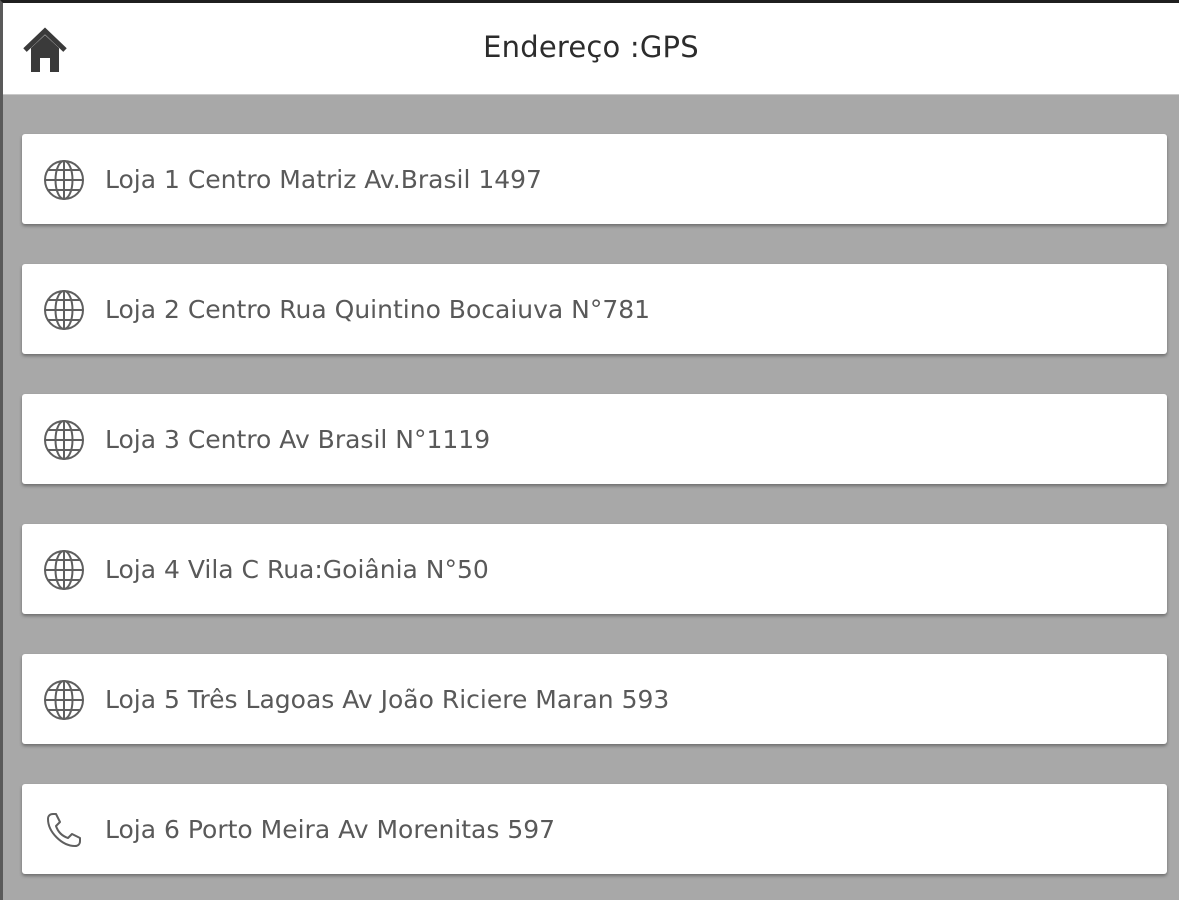 The width and height of the screenshot is (1179, 900). I want to click on store-label: Loja 3 Centro Av Brasil N°1119, so click(298, 439).